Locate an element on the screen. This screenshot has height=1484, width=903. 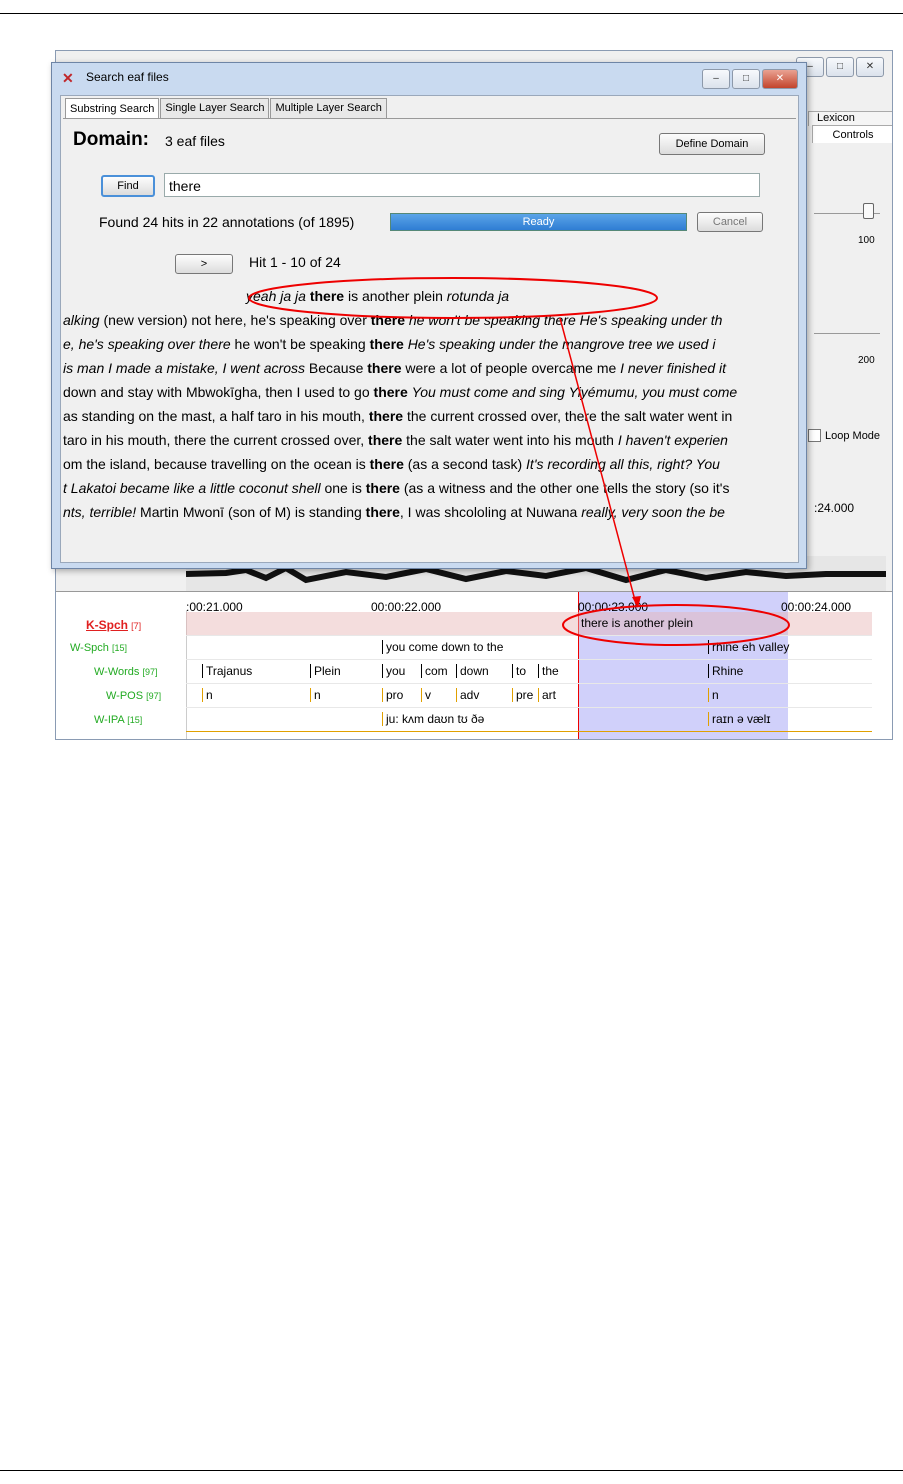
result-segment: really, very soon the be is located at coordinates (653, 512).